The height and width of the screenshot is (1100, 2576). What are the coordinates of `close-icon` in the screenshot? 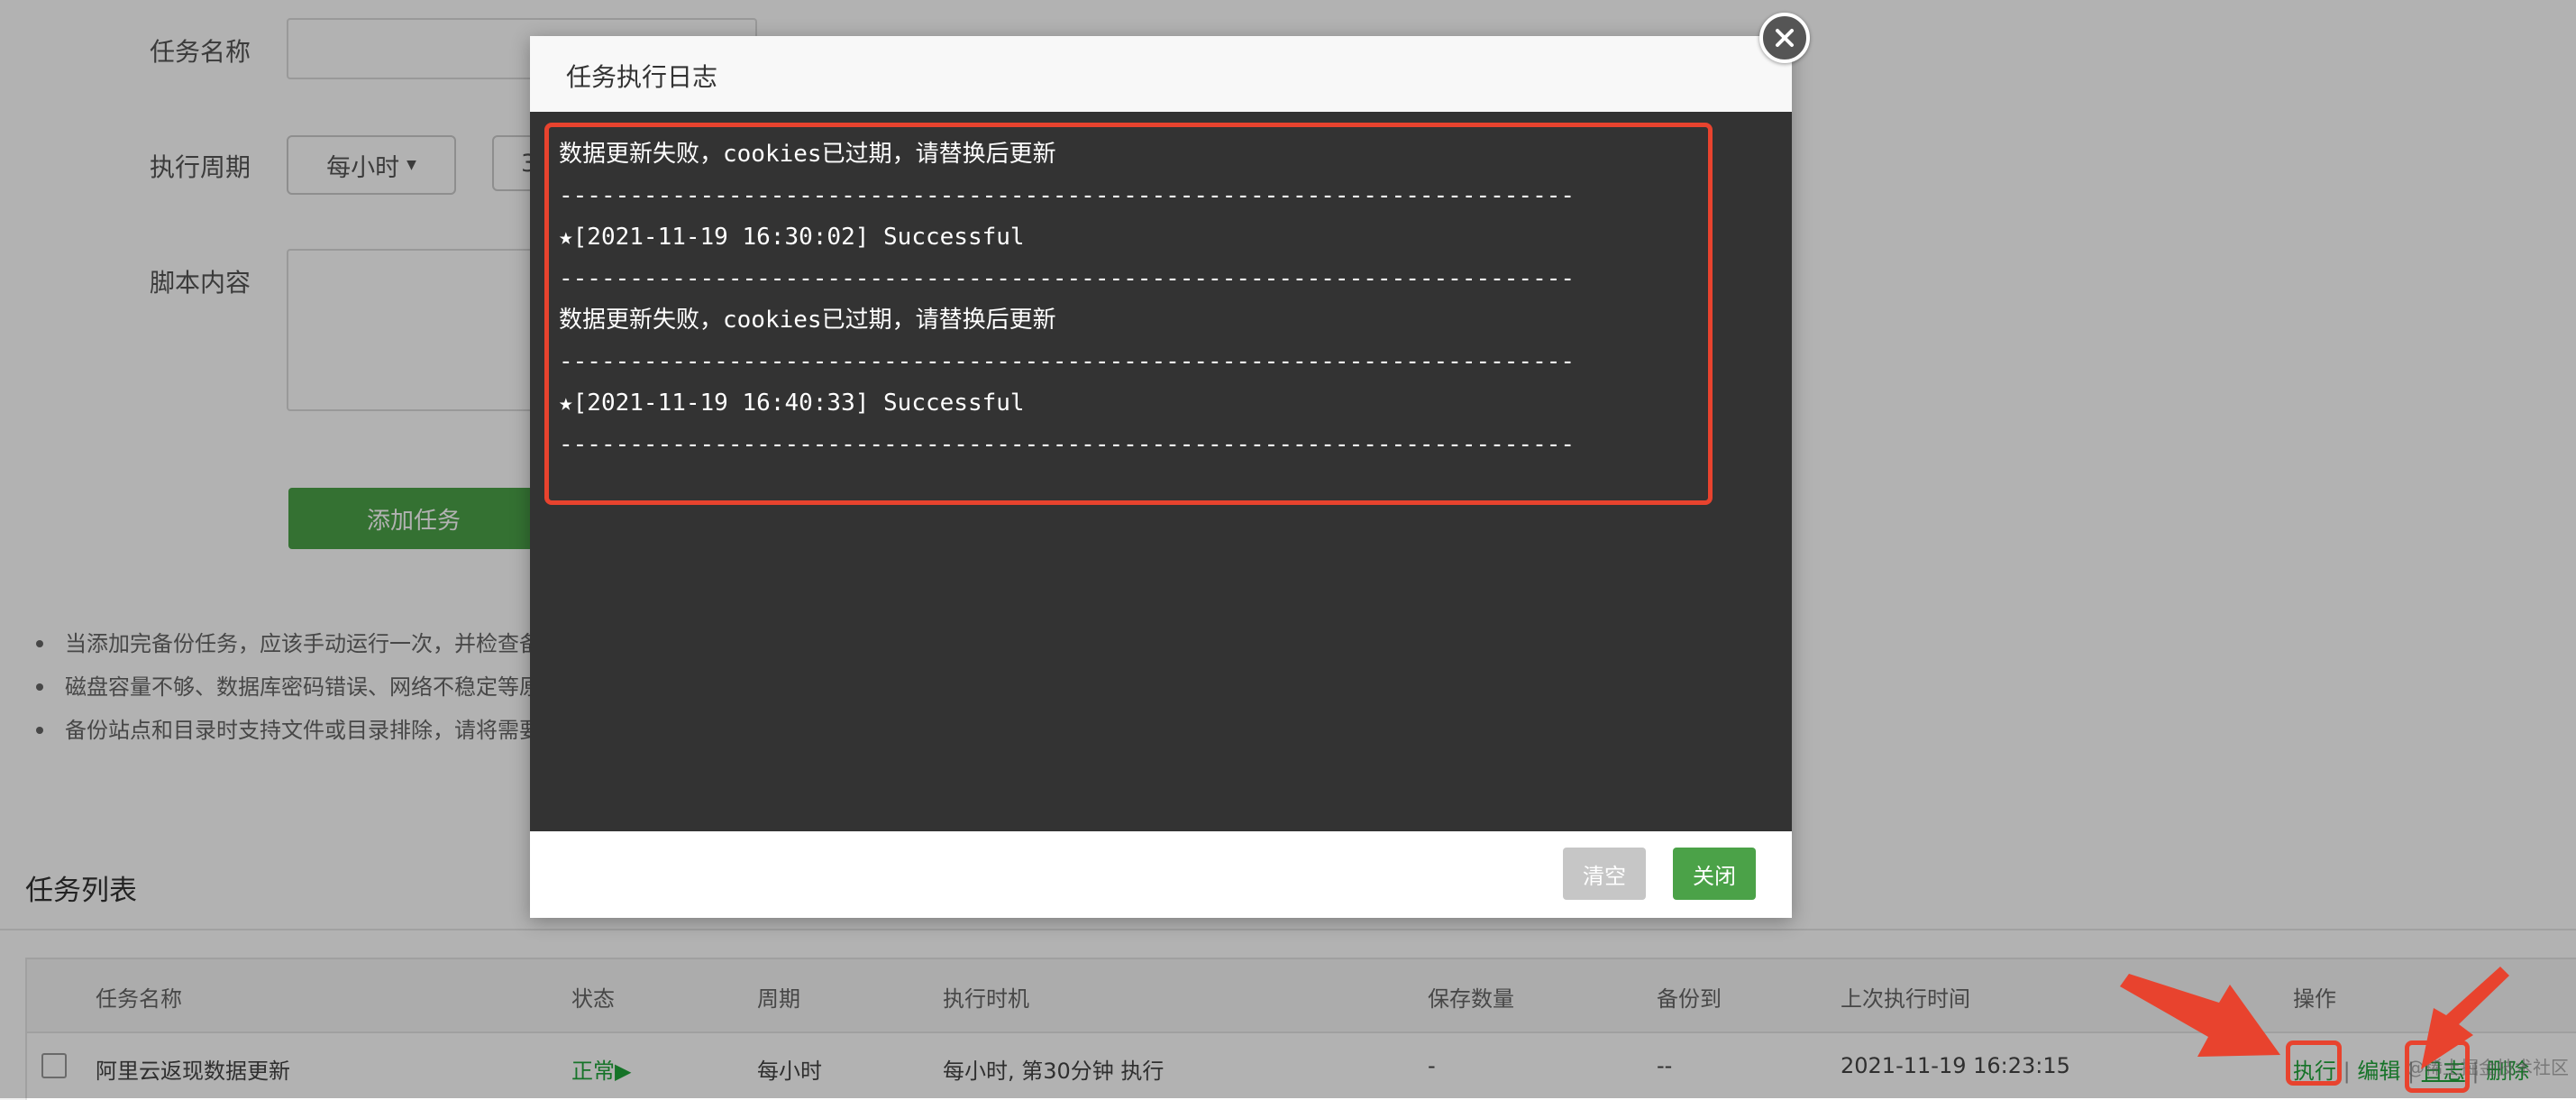 It's located at (1785, 38).